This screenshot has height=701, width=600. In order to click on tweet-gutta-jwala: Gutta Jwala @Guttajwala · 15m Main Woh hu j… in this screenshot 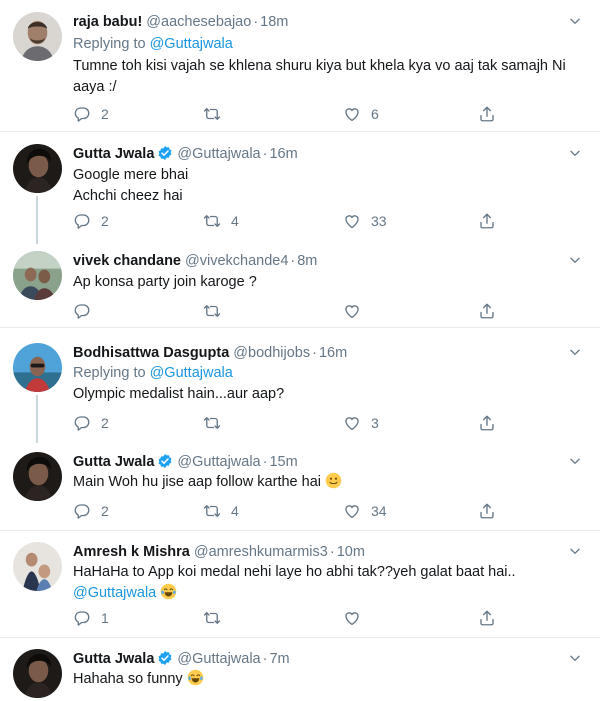, I will do `click(300, 488)`.